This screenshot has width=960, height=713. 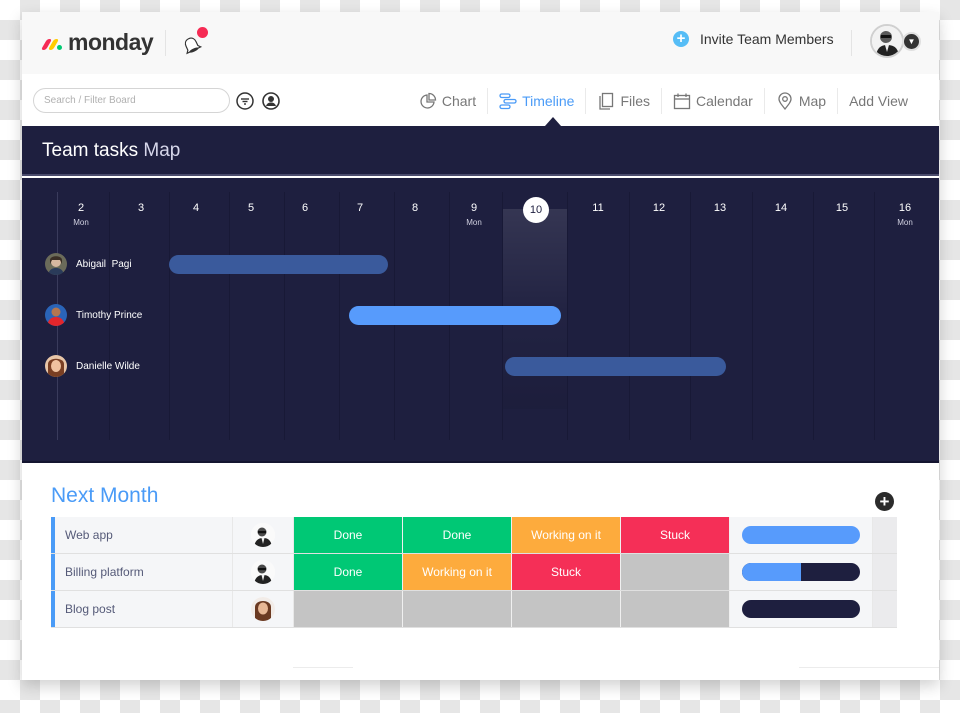 I want to click on day-number: 13, so click(x=720, y=208).